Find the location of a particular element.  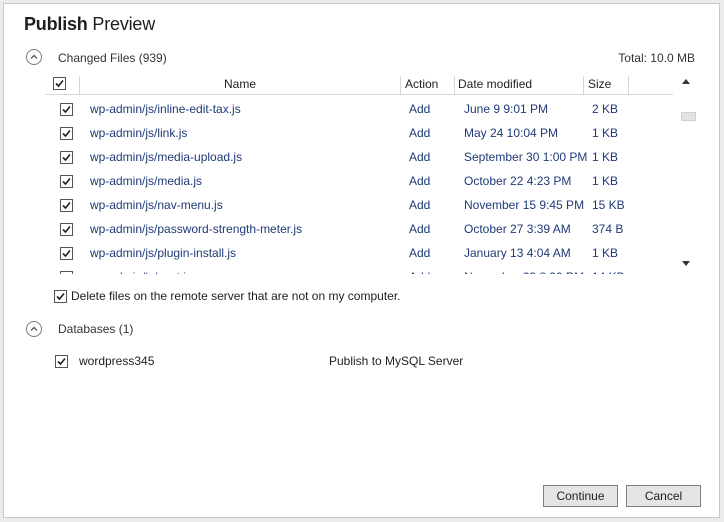

file-date: October 22 4:23 PM is located at coordinates (518, 181).